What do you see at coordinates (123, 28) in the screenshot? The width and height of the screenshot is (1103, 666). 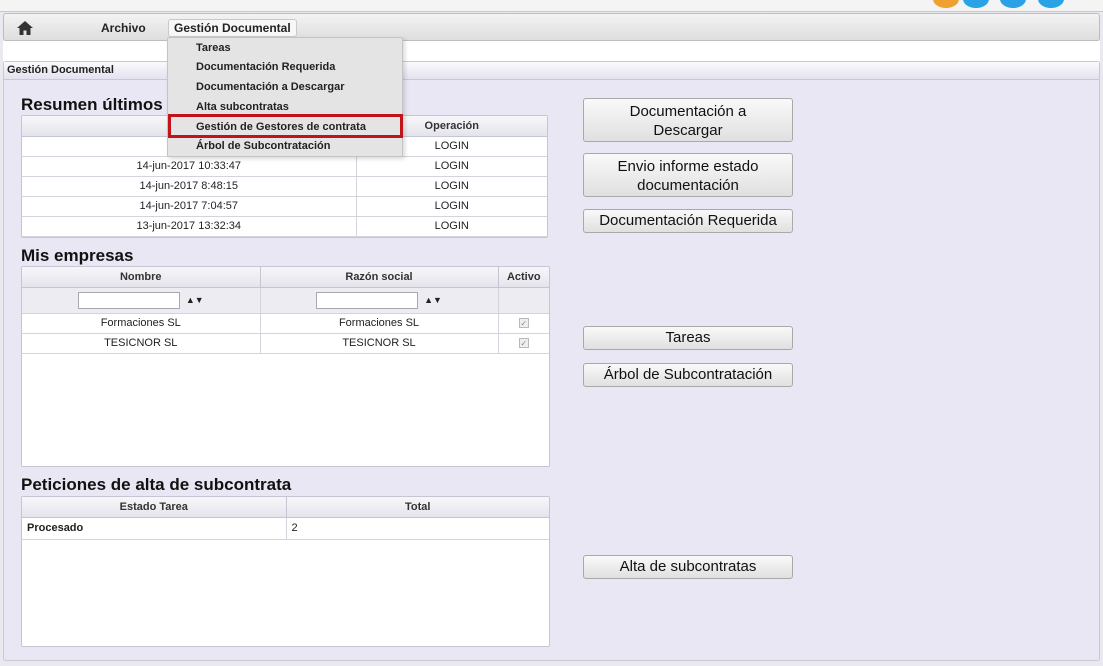 I see `menu-archivo: Archivo` at bounding box center [123, 28].